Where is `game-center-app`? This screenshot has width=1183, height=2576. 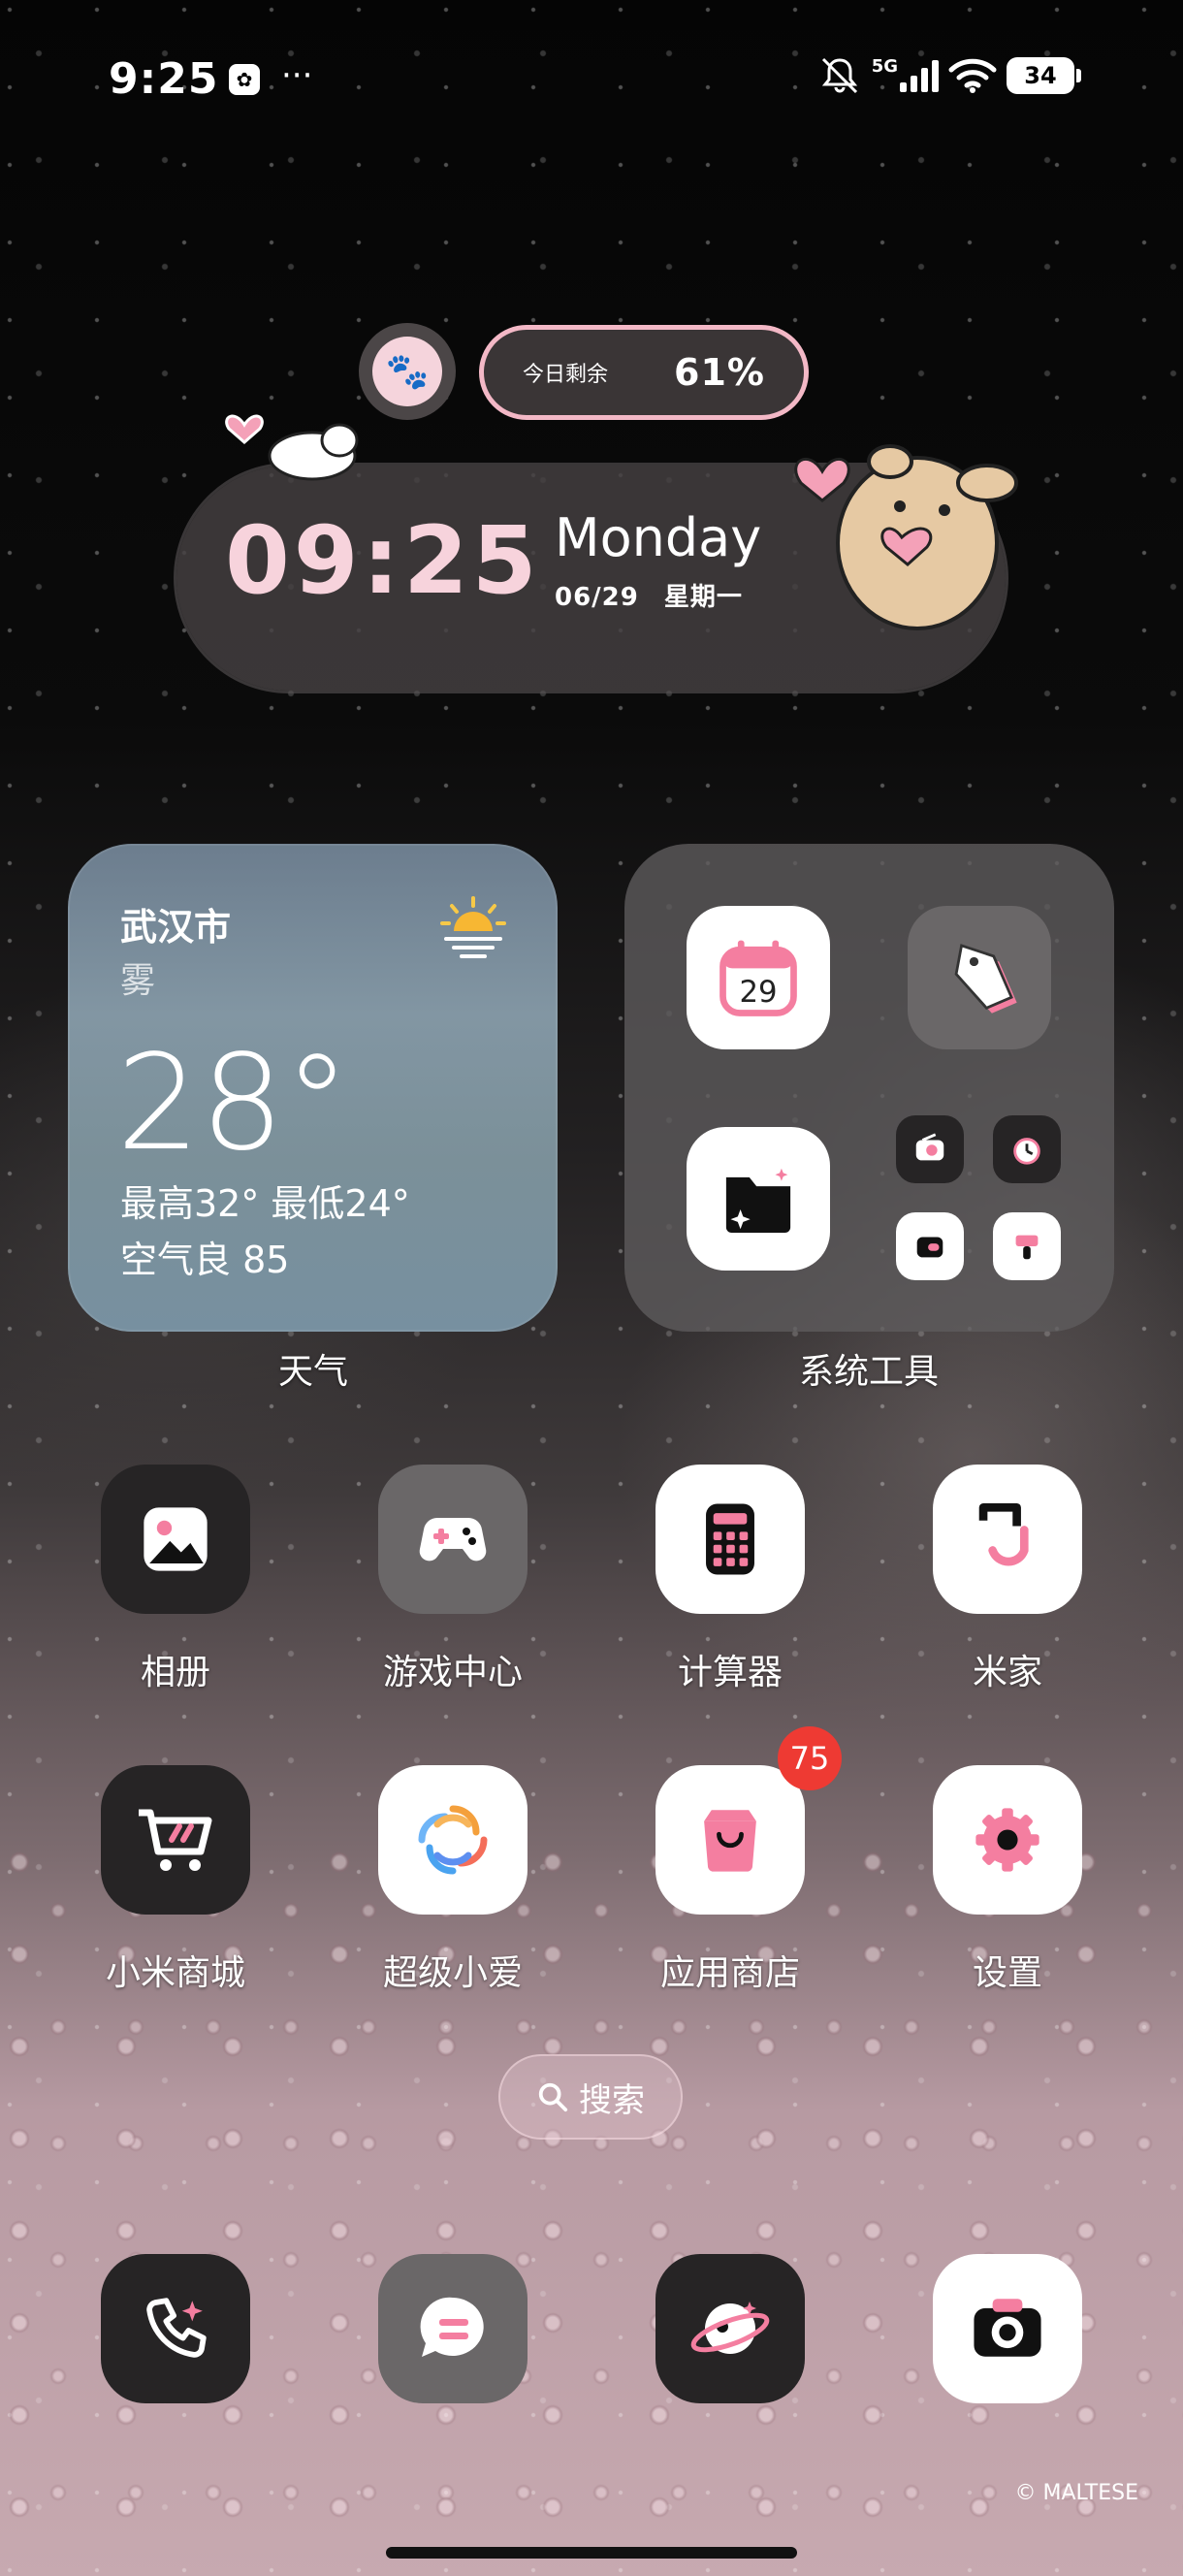
game-center-app is located at coordinates (453, 1539).